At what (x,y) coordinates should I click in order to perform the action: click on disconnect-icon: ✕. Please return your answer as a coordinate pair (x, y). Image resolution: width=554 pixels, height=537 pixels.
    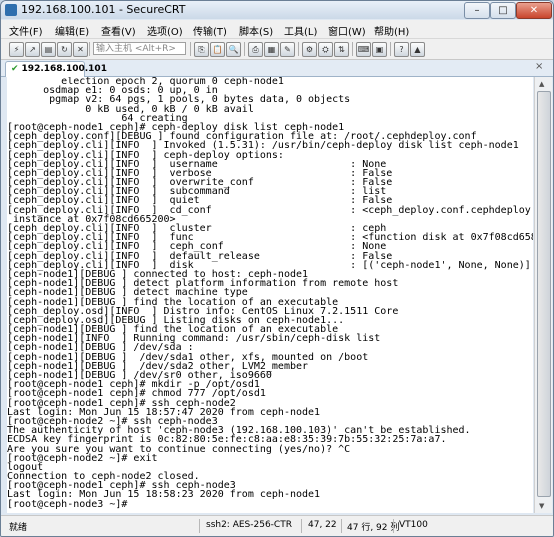
    Looking at the image, I should click on (80, 49).